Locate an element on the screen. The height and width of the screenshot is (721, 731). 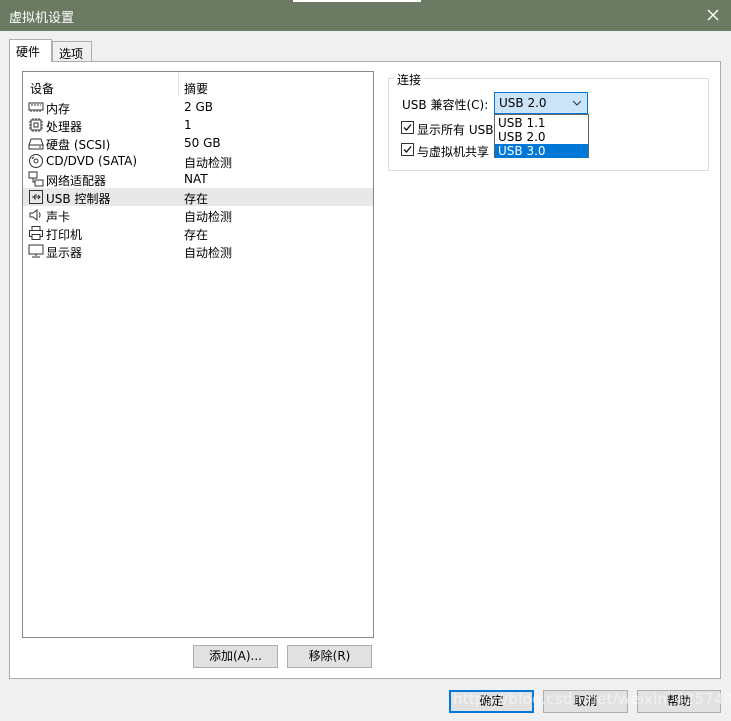
device-row-network: 网络适配器 NAT is located at coordinates (198, 179).